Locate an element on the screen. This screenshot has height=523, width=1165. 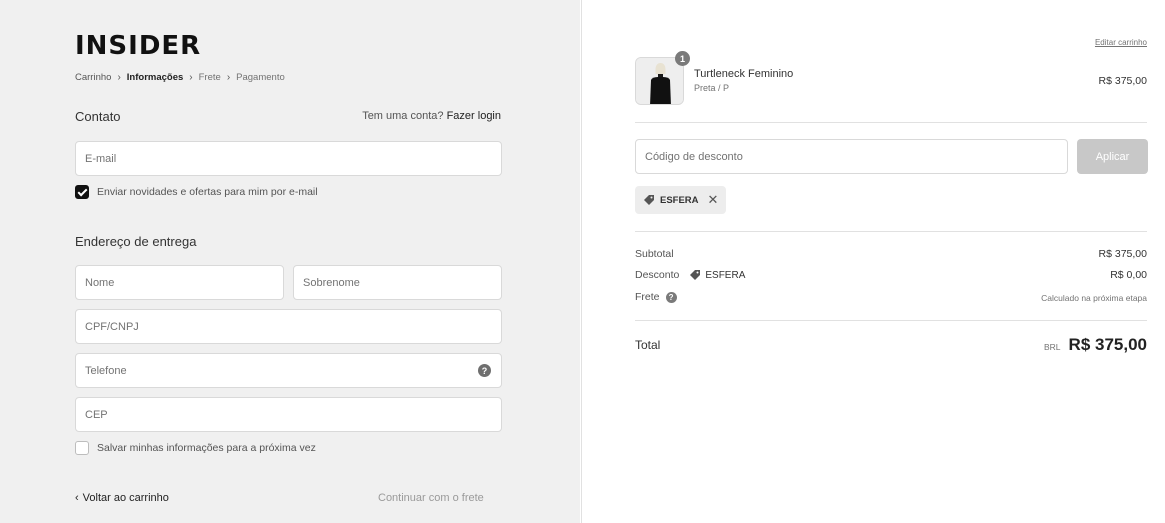
quantity-badge: 1 is located at coordinates (682, 58).